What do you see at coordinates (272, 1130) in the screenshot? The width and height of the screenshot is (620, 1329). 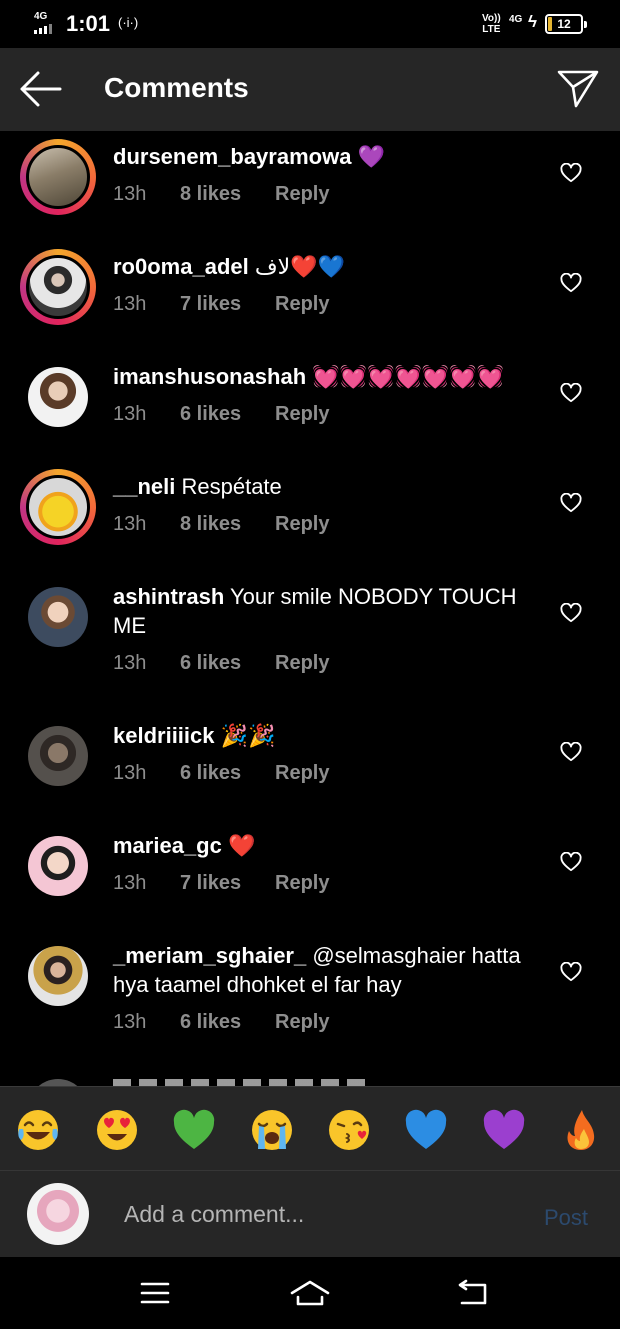 I see `loudly-crying-face-icon` at bounding box center [272, 1130].